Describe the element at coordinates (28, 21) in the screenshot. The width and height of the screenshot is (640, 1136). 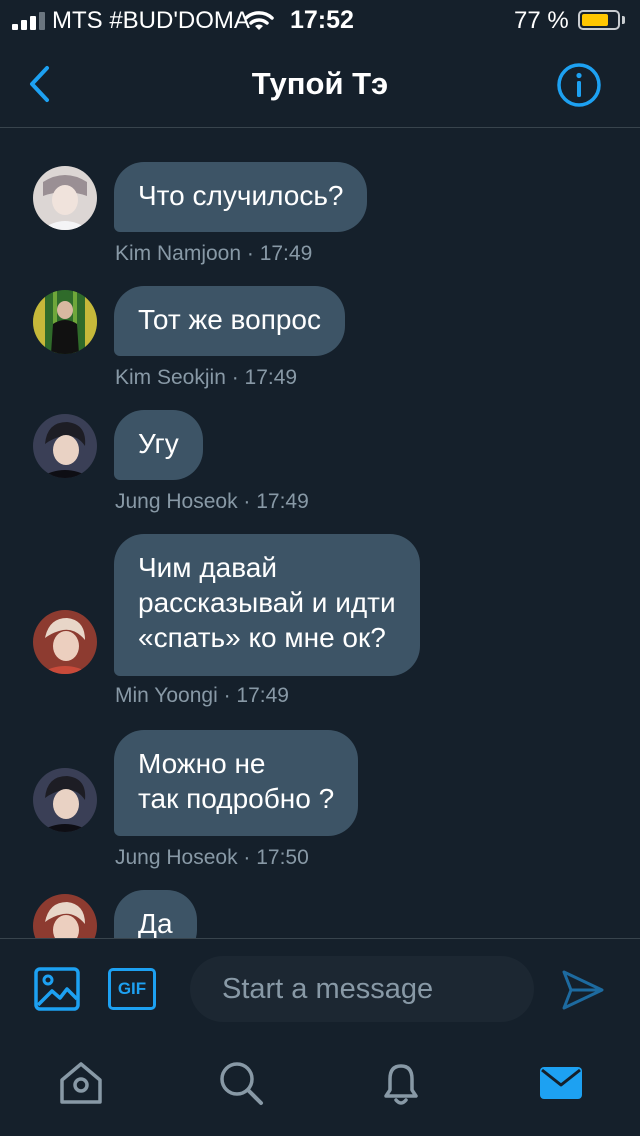
I see `signal-bars-icon` at that location.